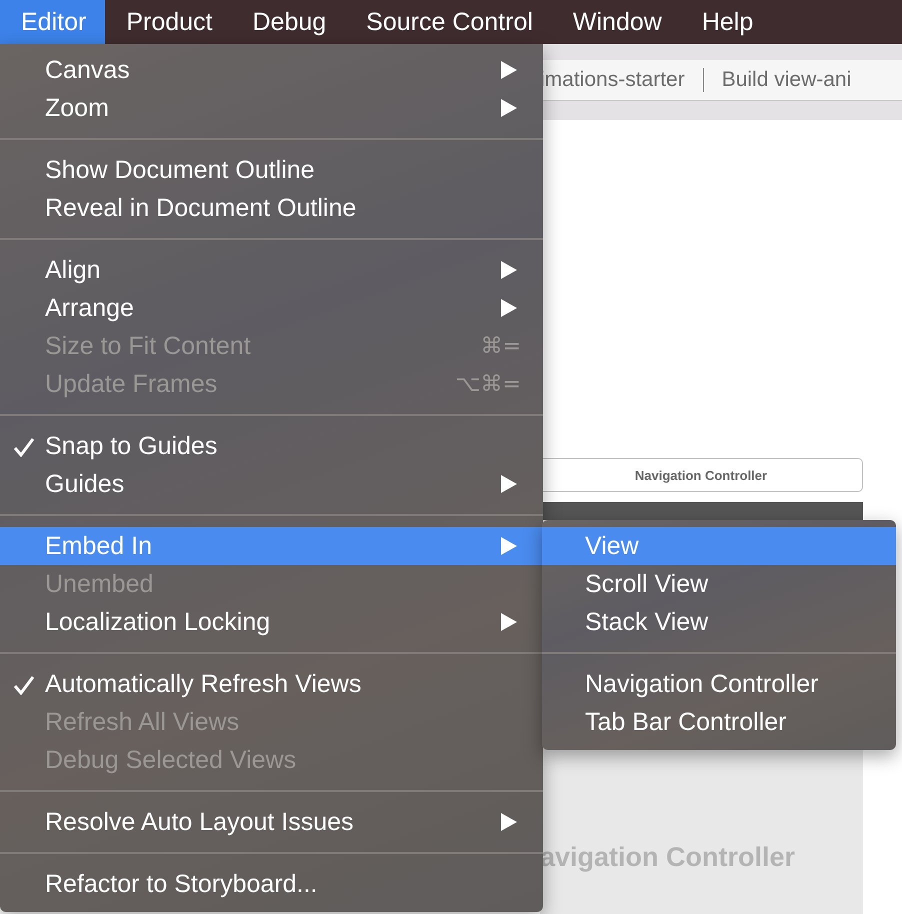  Describe the element at coordinates (726, 22) in the screenshot. I see `menu-bar-item: Help` at that location.